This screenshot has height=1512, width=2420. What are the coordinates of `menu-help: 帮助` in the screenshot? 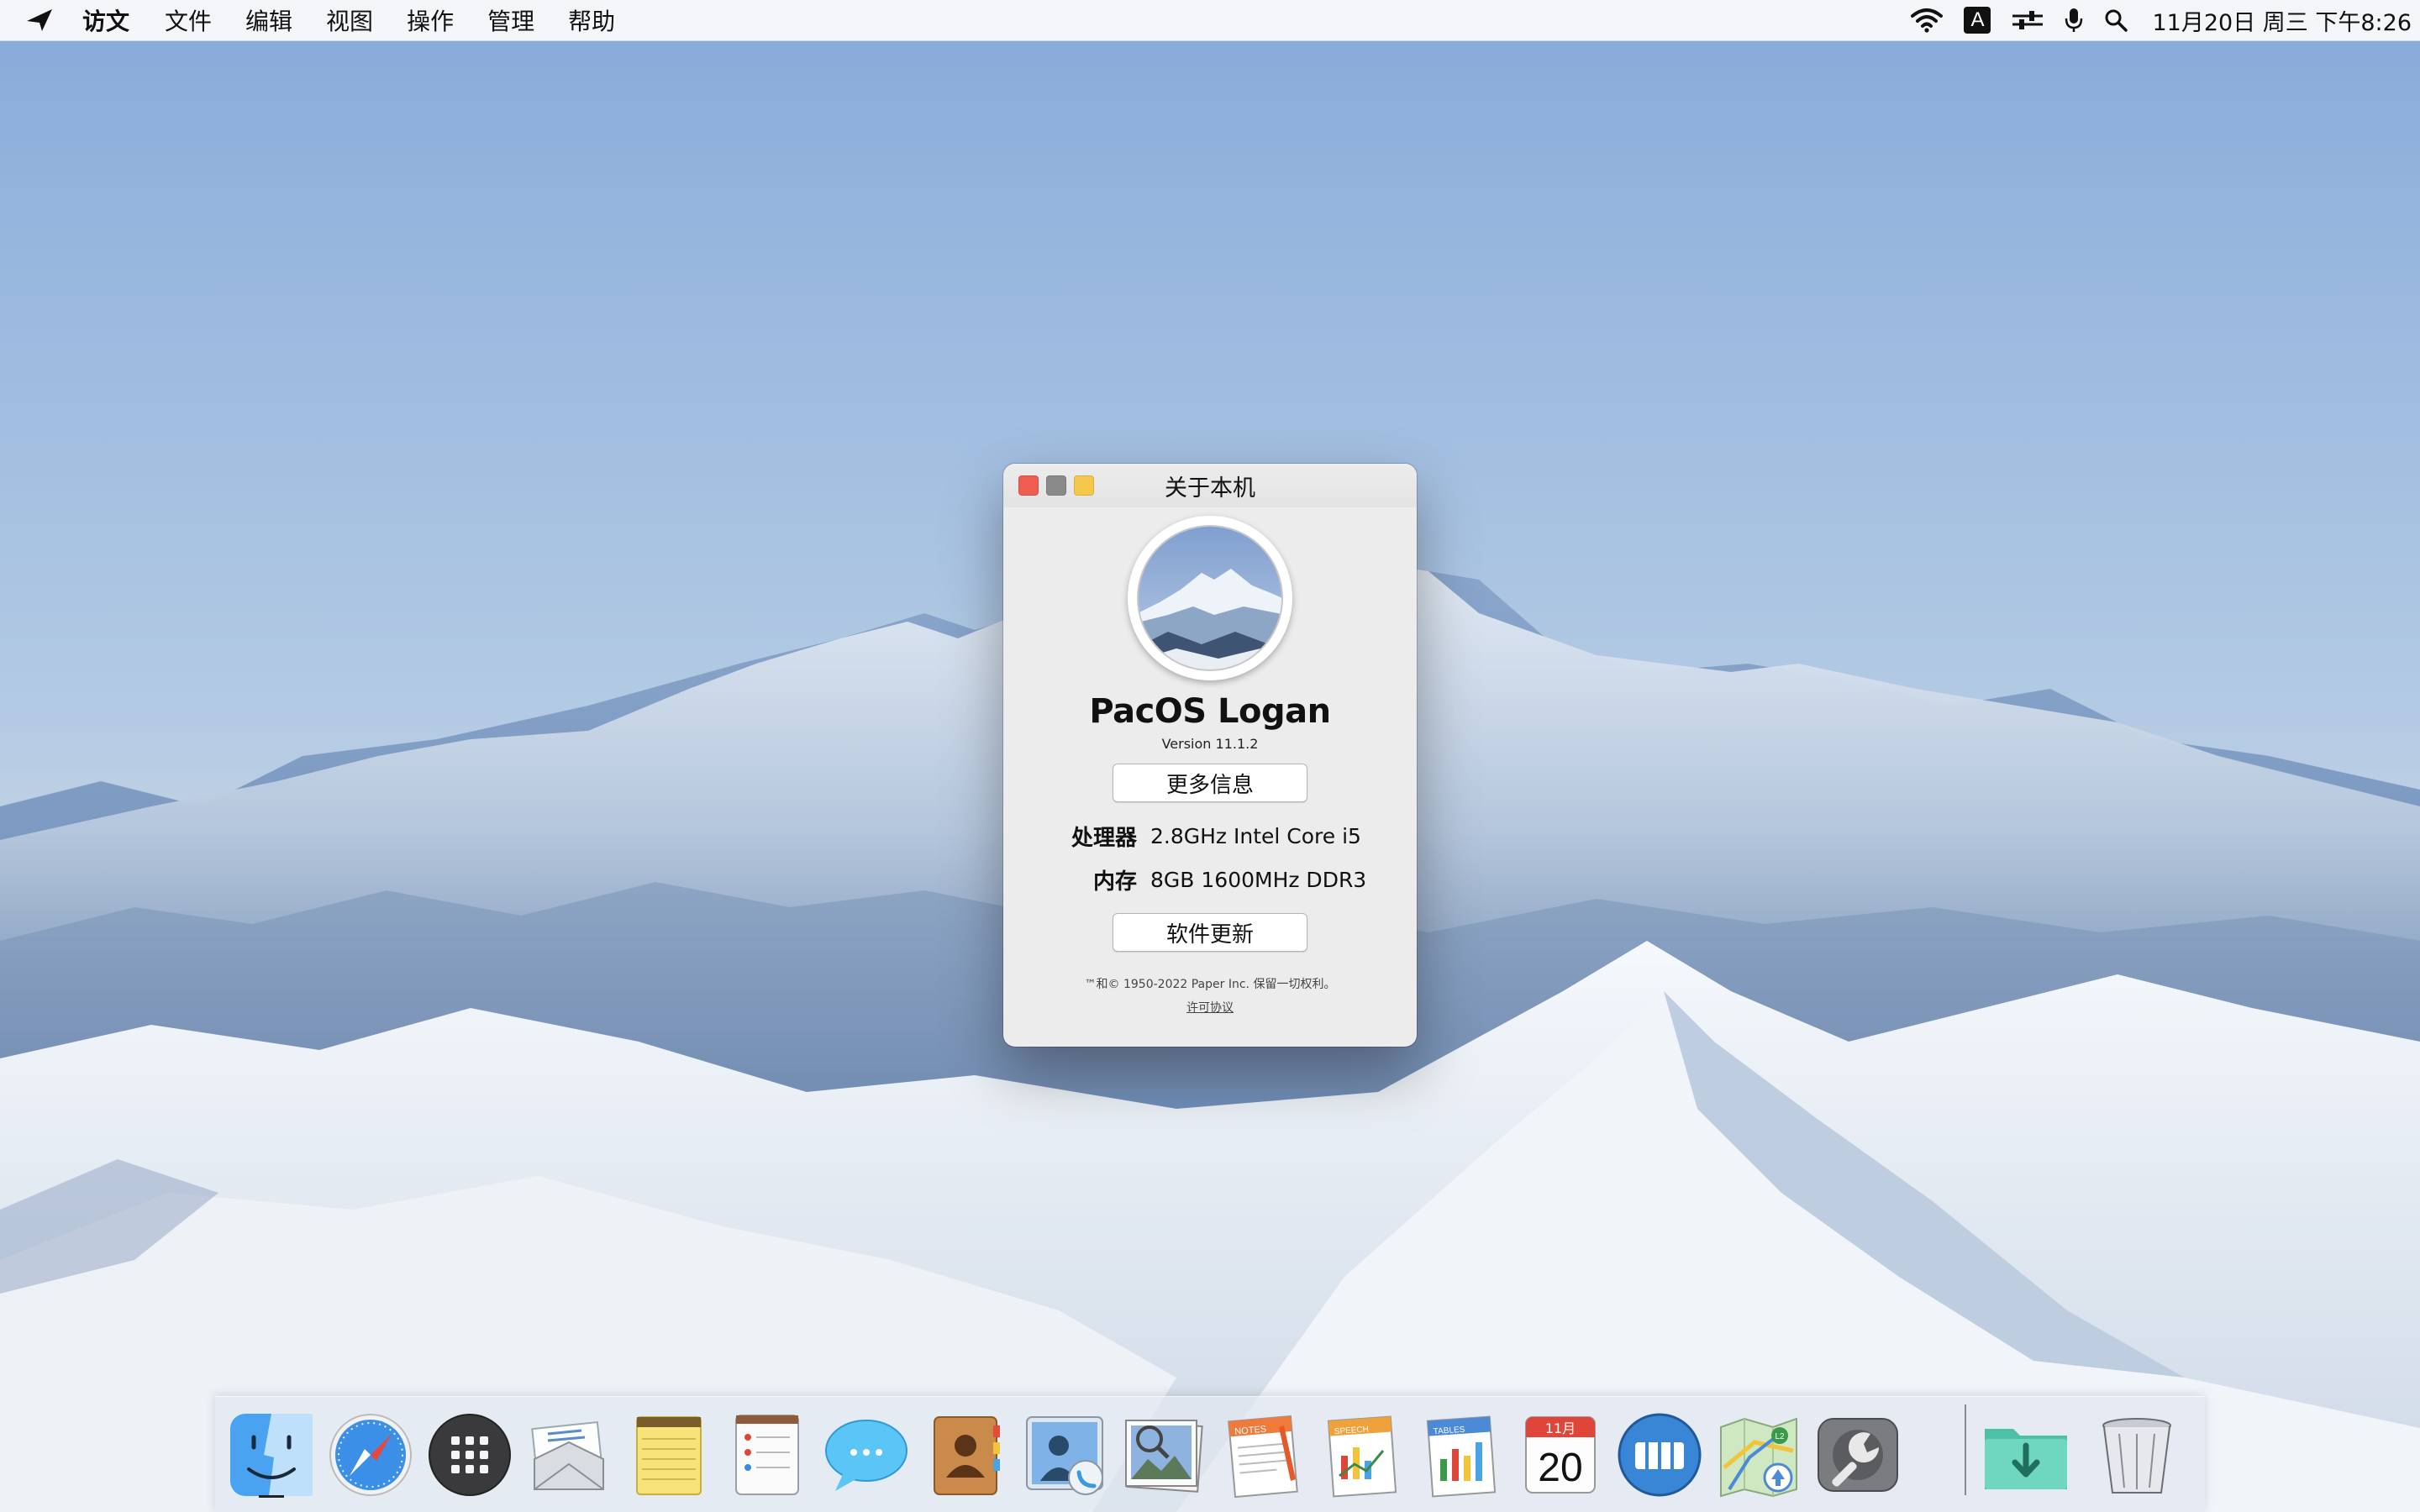 It's located at (591, 20).